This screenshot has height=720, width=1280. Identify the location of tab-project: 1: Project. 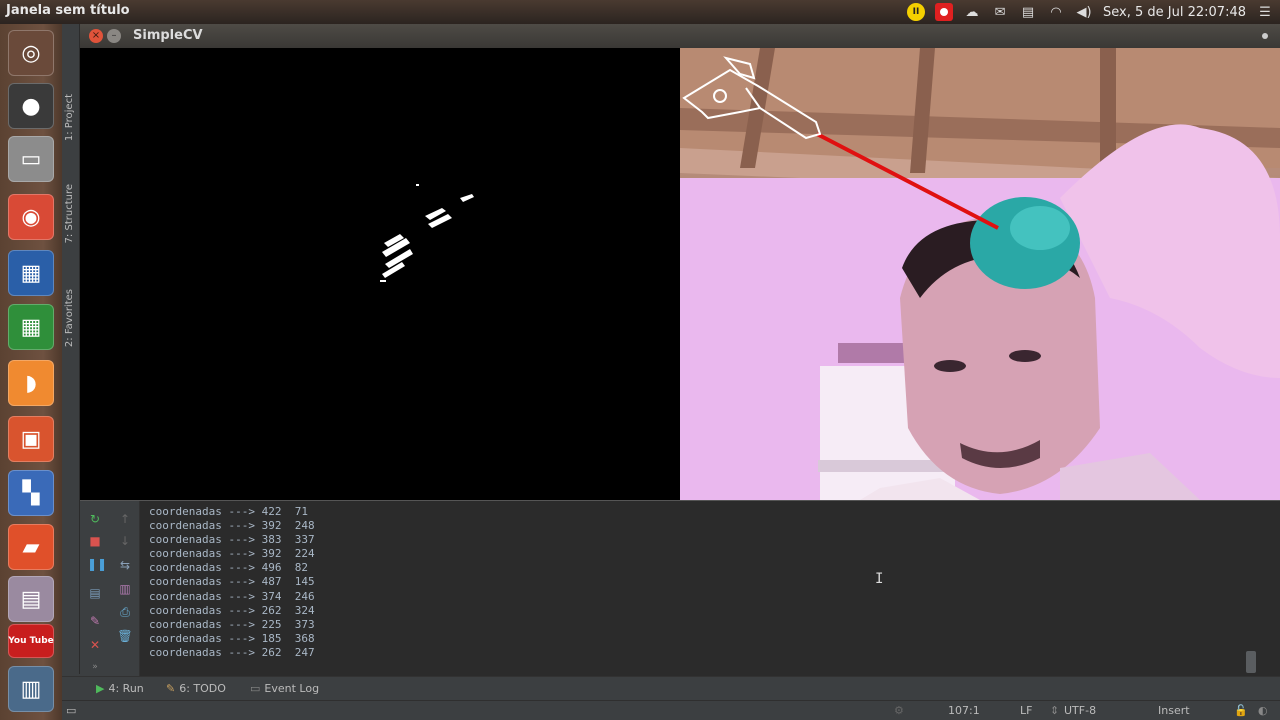
(69, 117).